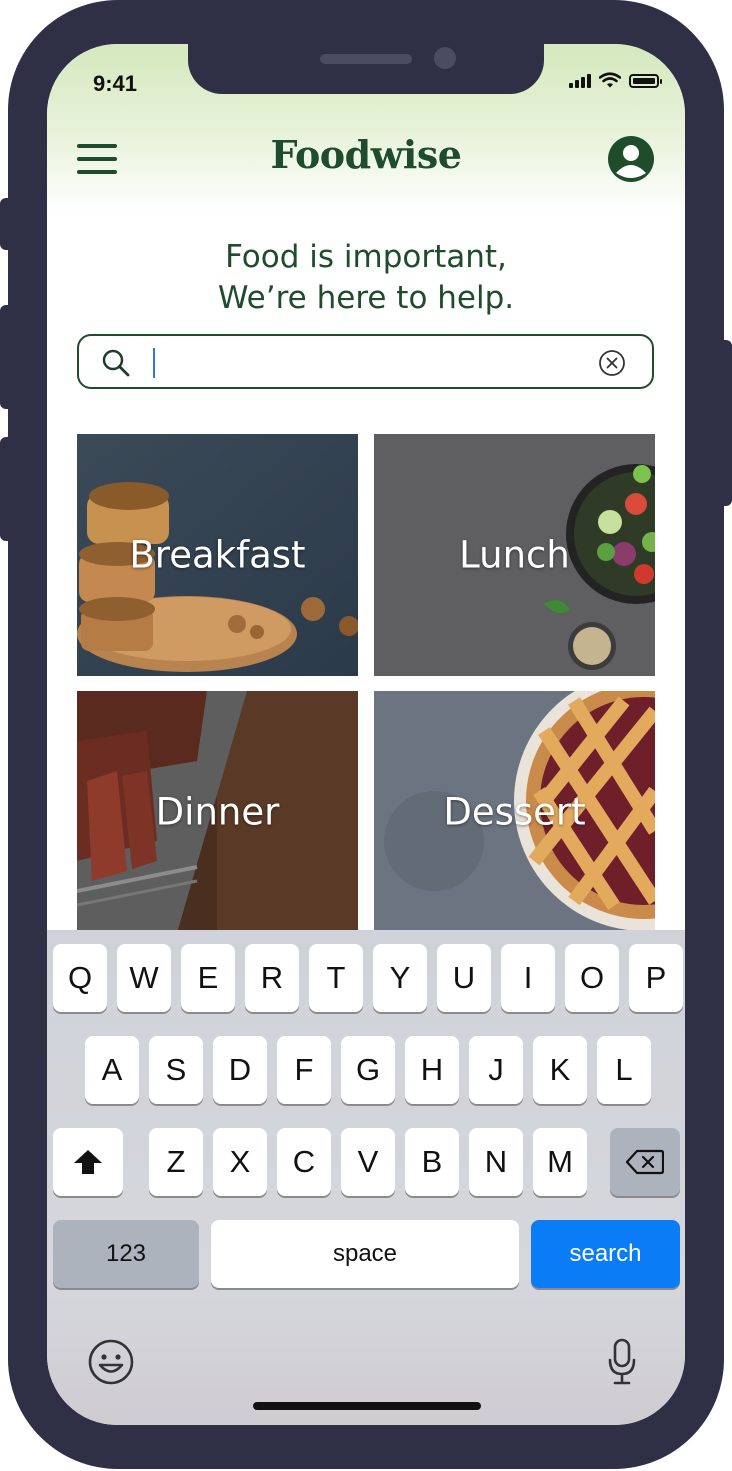 Image resolution: width=732 pixels, height=1471 pixels. I want to click on cellular-signal-icon, so click(580, 81).